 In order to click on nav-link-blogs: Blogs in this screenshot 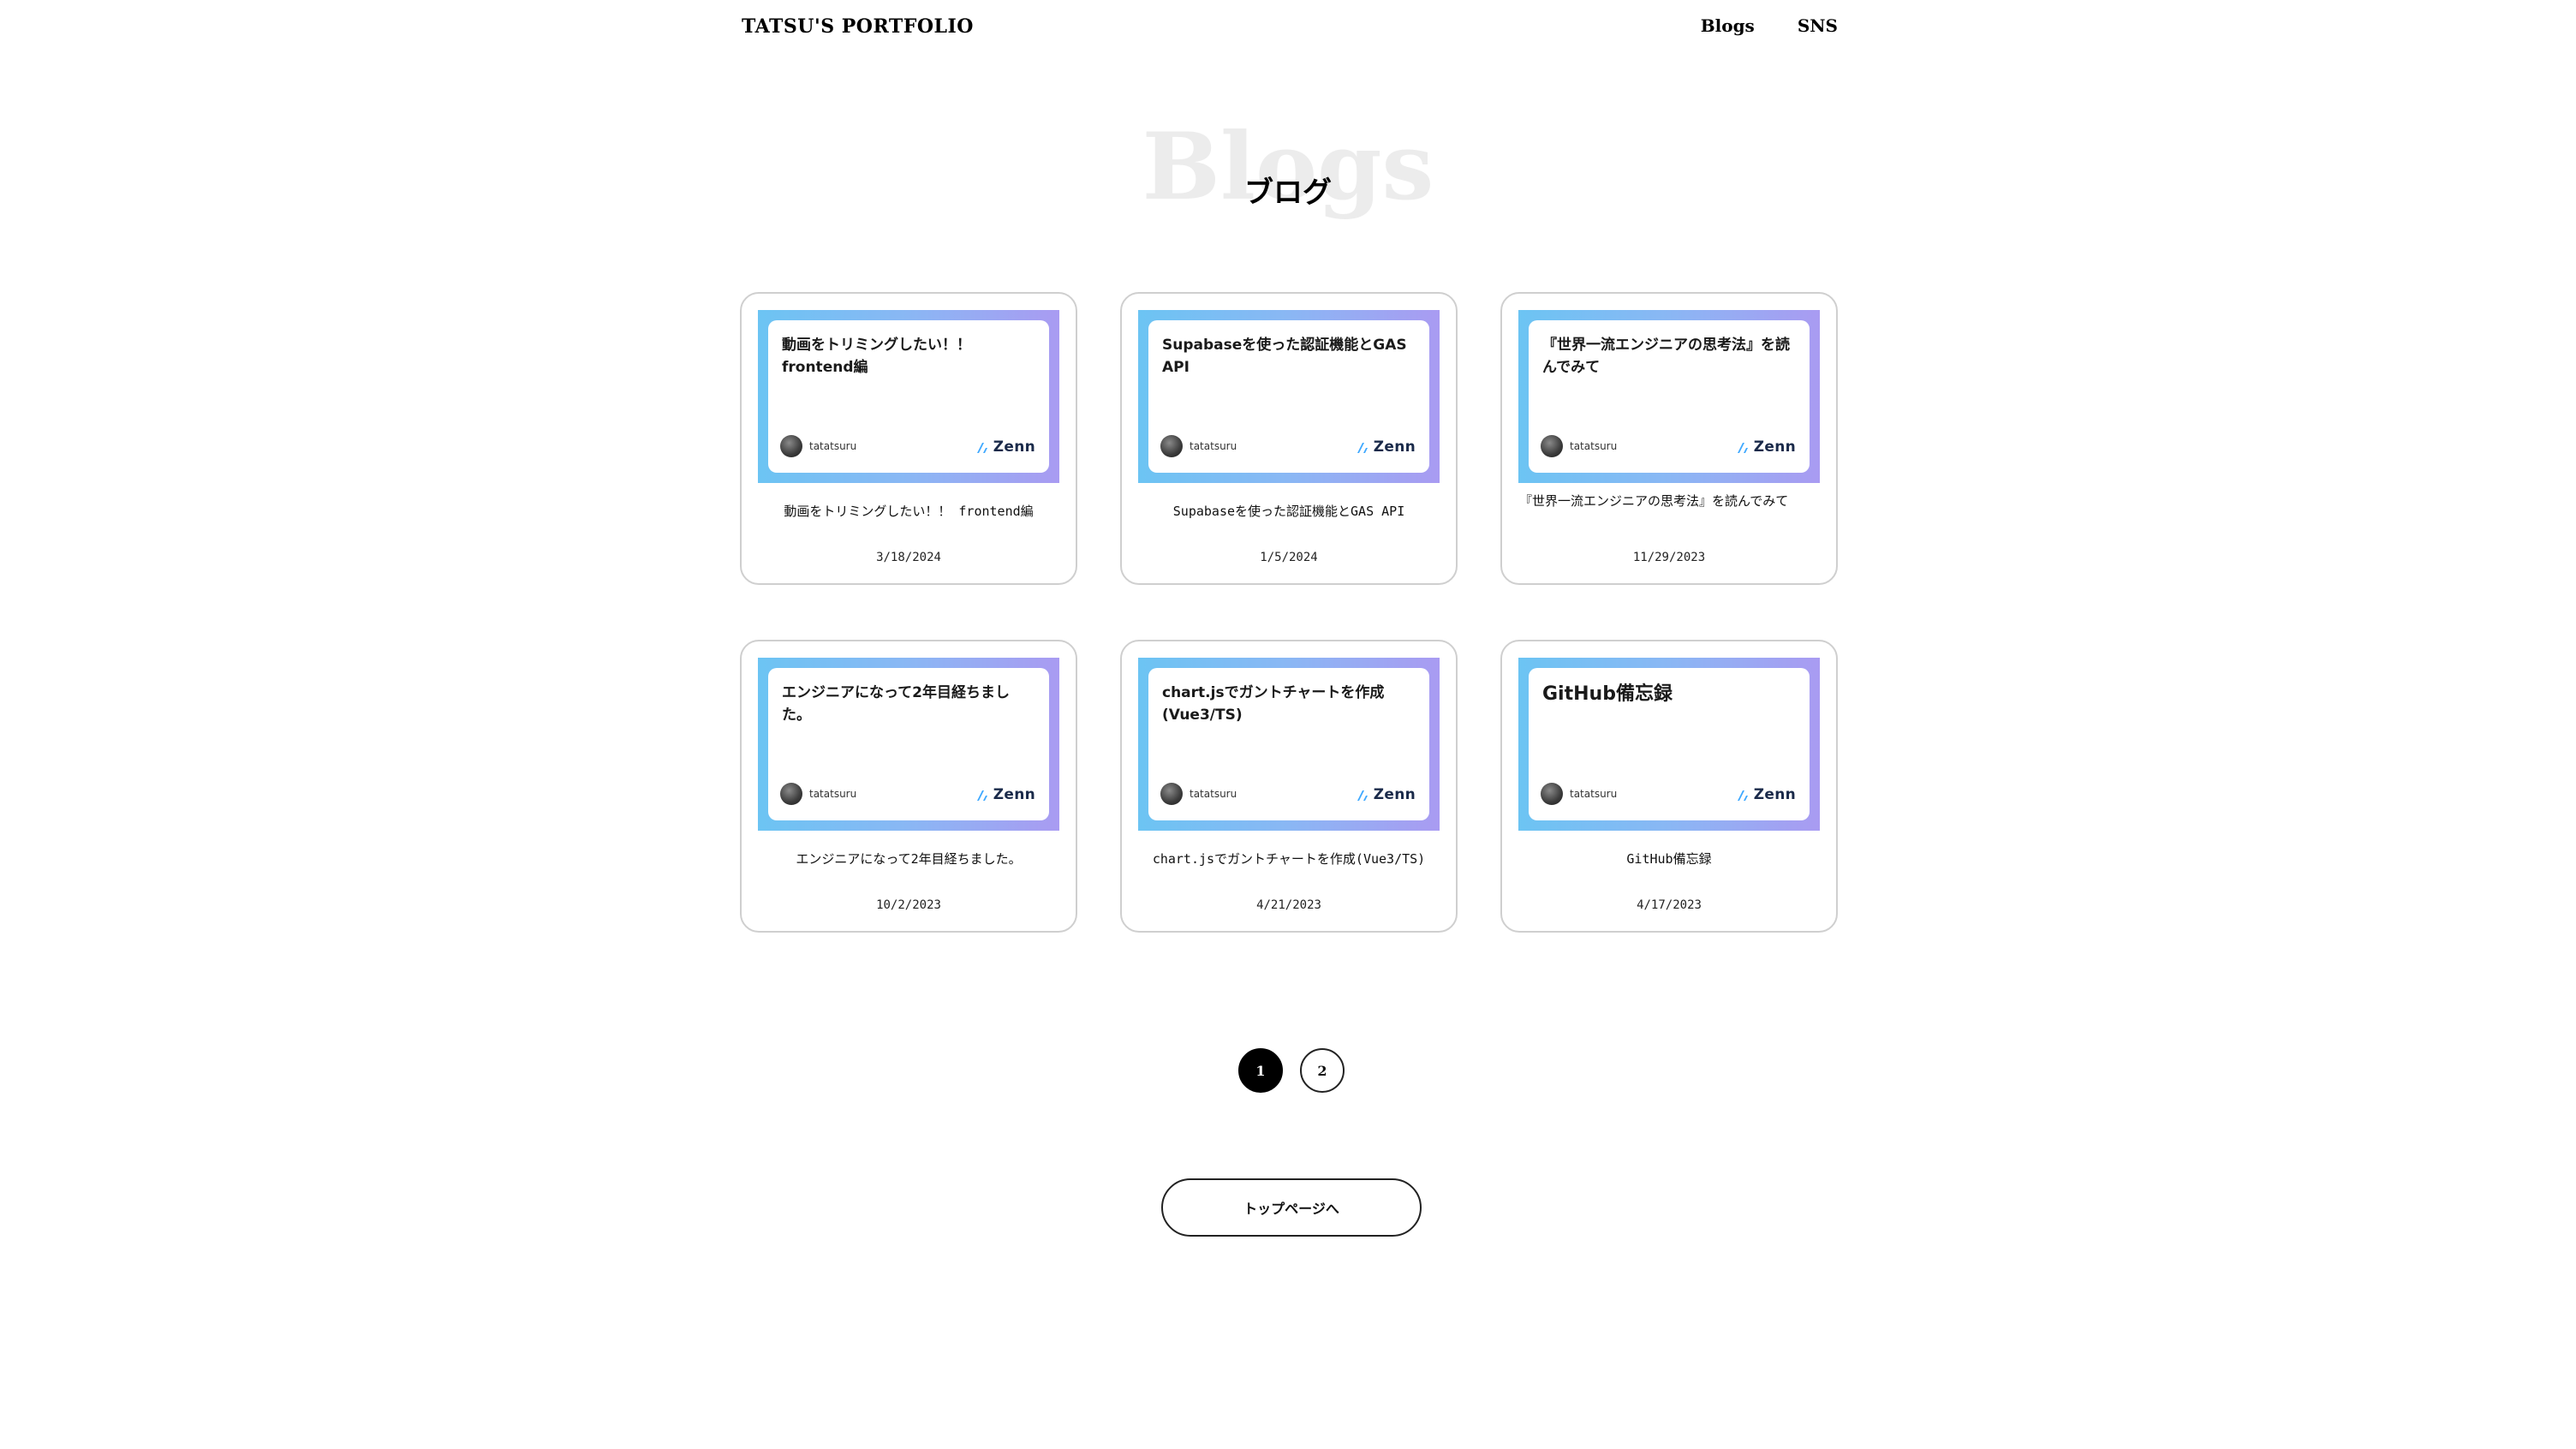, I will do `click(1728, 25)`.